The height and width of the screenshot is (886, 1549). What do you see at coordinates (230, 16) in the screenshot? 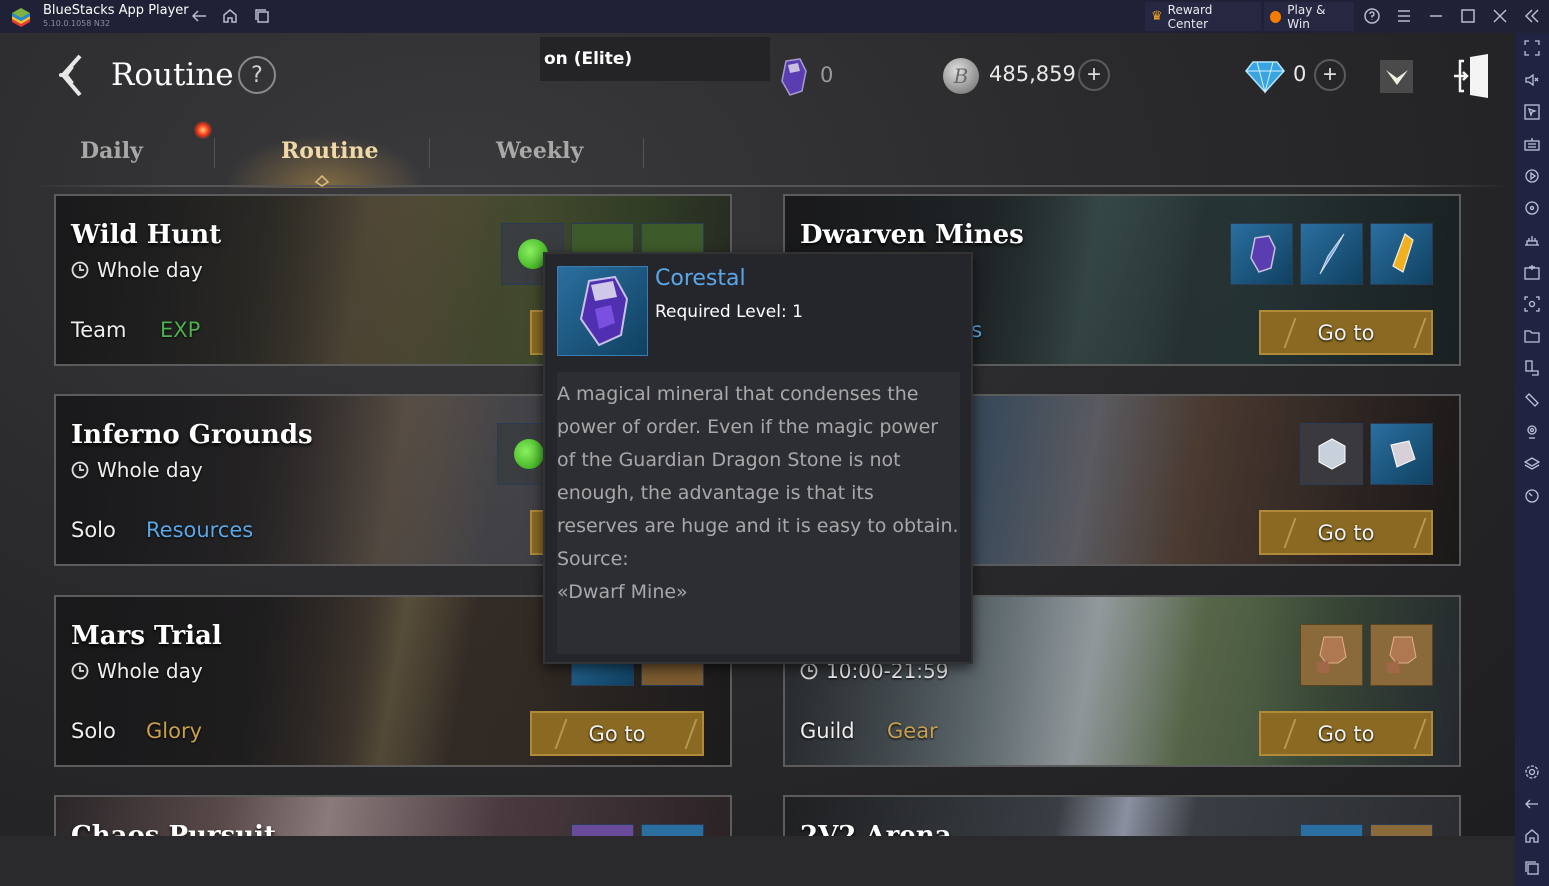
I see `home-icon` at bounding box center [230, 16].